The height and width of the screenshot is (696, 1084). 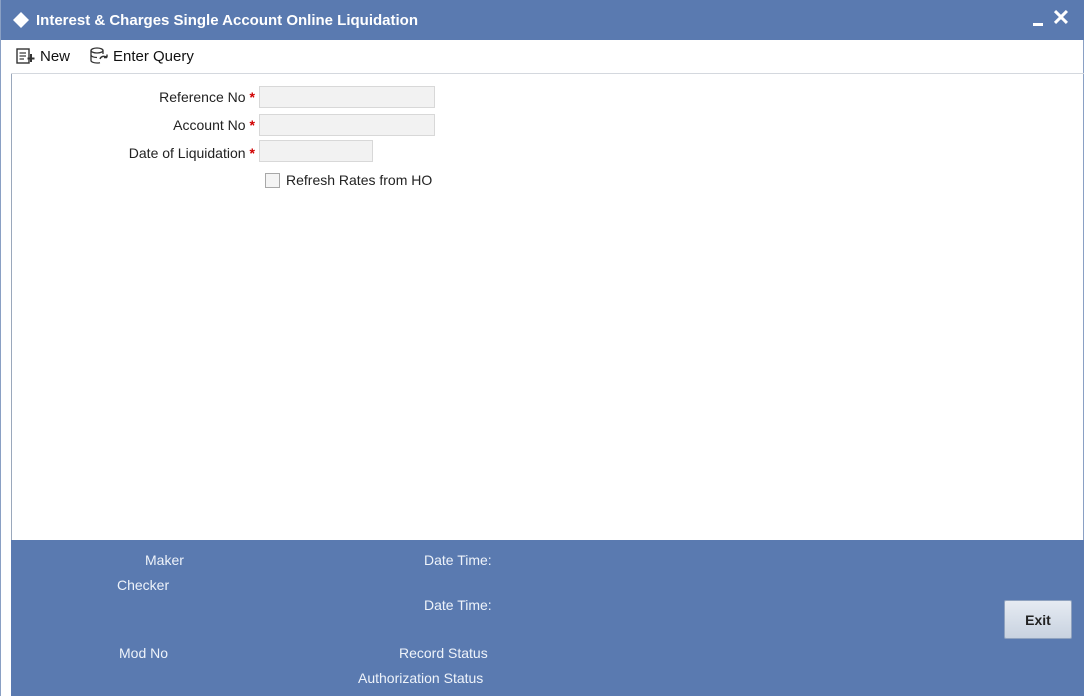 What do you see at coordinates (55, 56) in the screenshot?
I see `new-button-label: New` at bounding box center [55, 56].